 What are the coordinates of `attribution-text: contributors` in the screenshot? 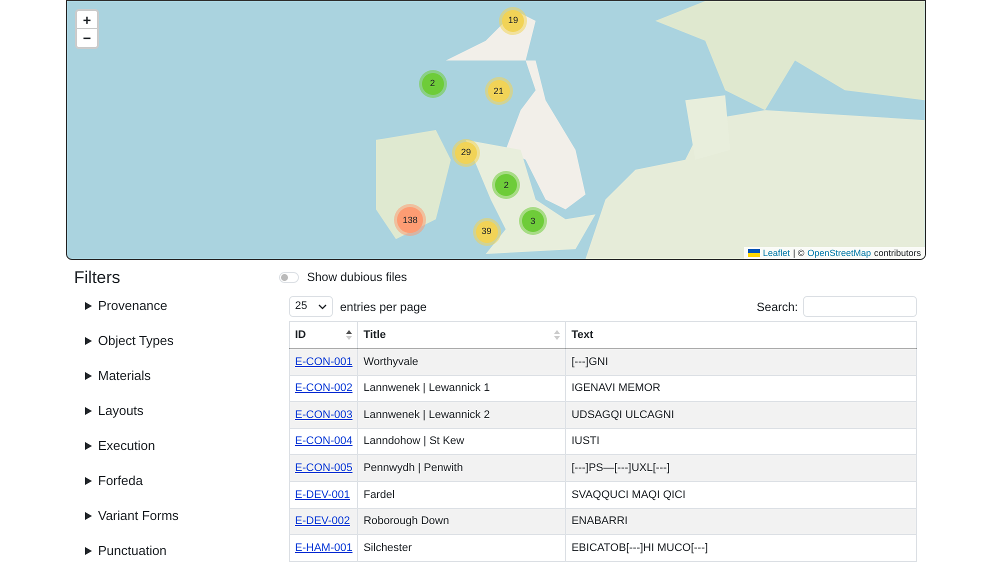 It's located at (897, 253).